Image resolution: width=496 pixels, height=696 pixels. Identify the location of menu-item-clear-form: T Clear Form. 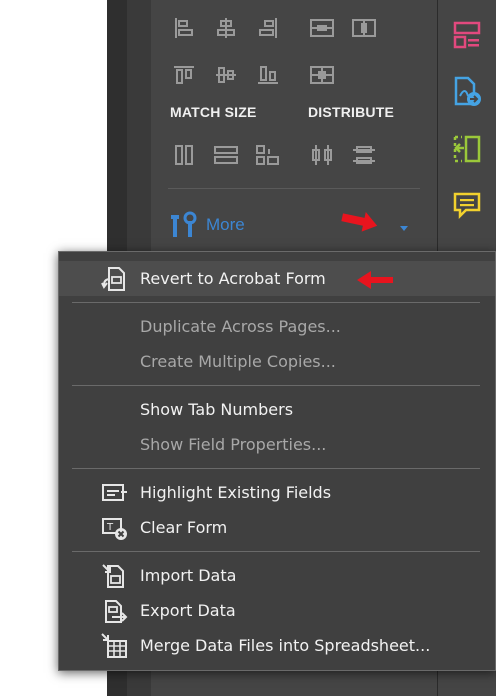
(277, 527).